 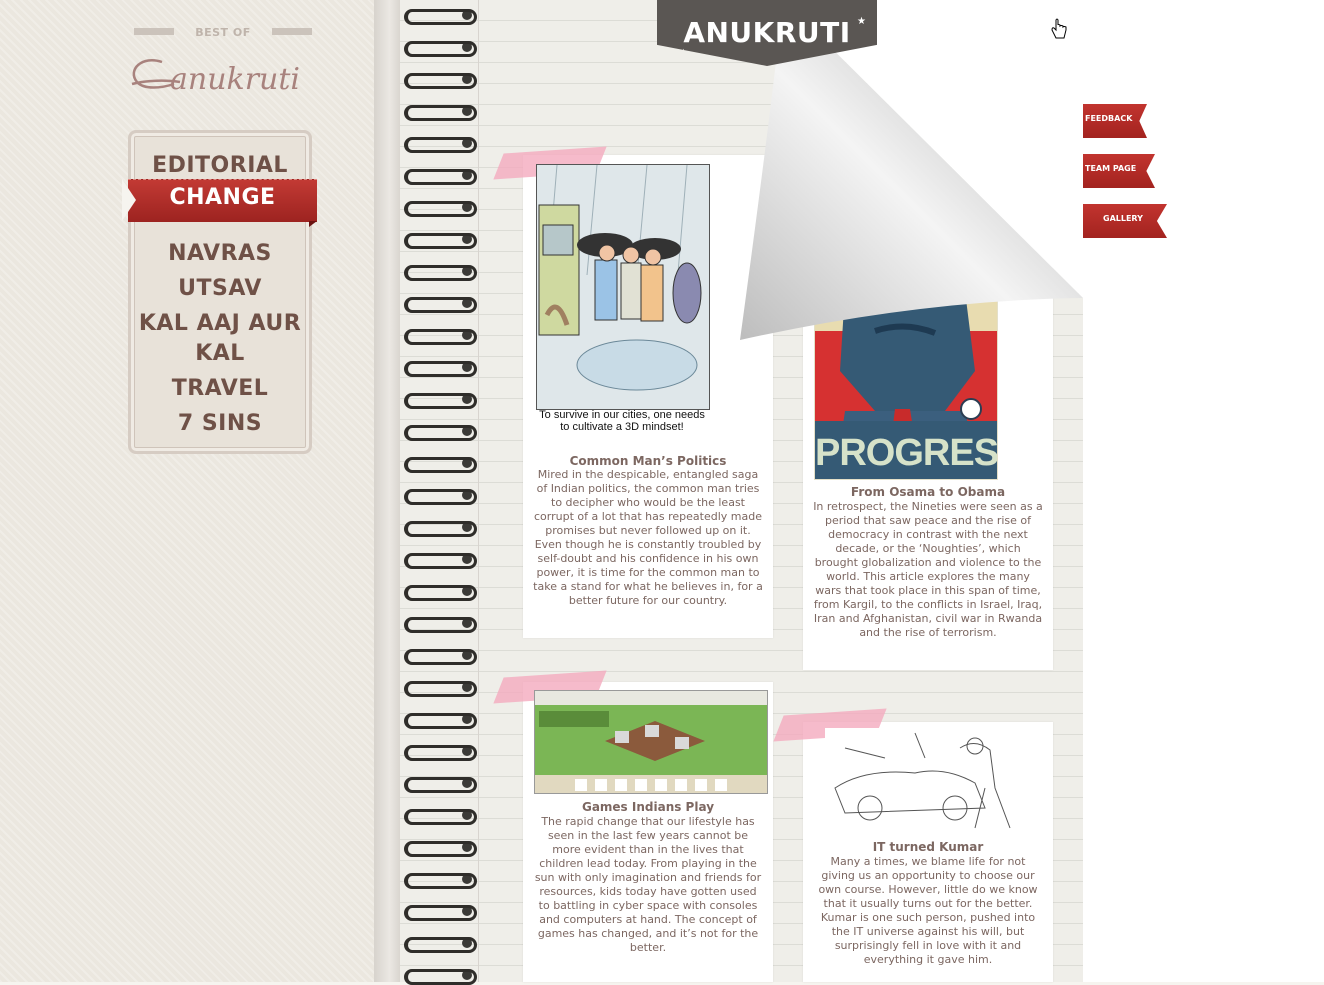 I want to click on tab-feedback: FEEDBACK, so click(x=1115, y=121).